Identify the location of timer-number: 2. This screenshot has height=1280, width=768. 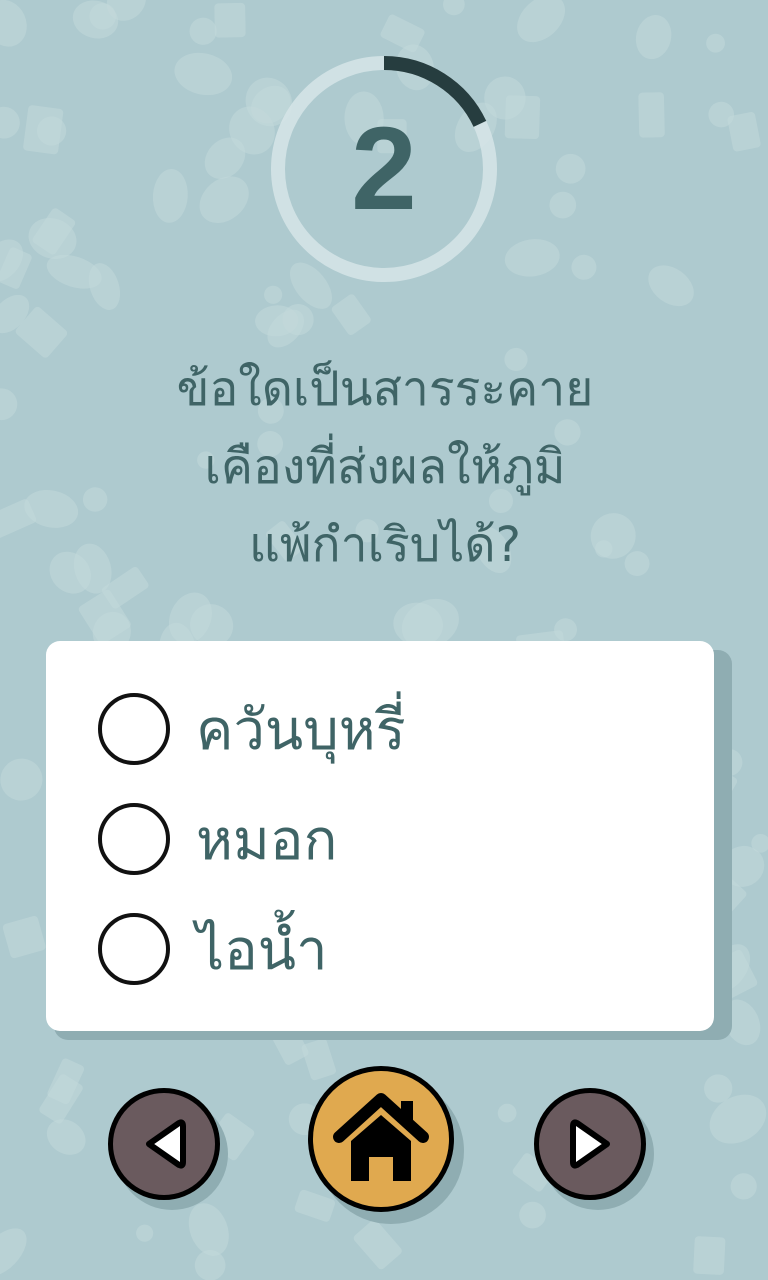
(384, 169).